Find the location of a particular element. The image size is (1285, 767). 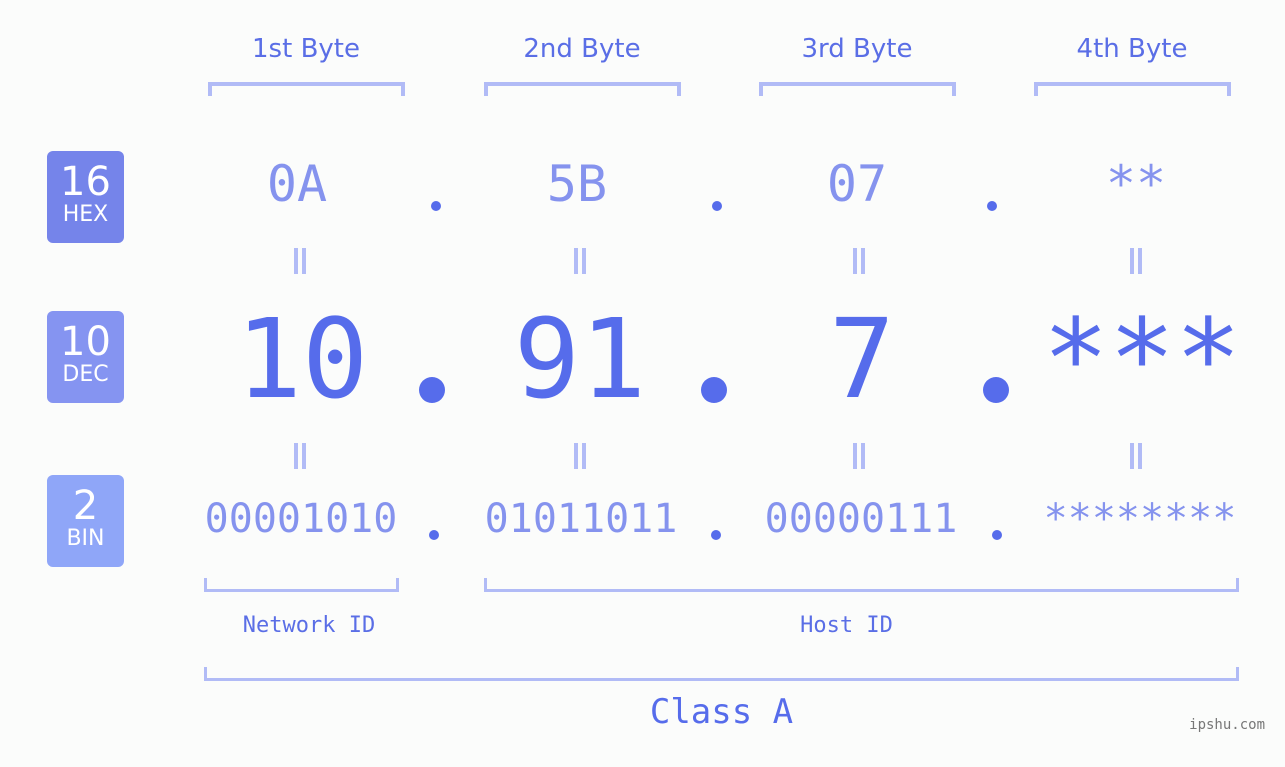

site-watermark: ipshu.com is located at coordinates (1227, 725).